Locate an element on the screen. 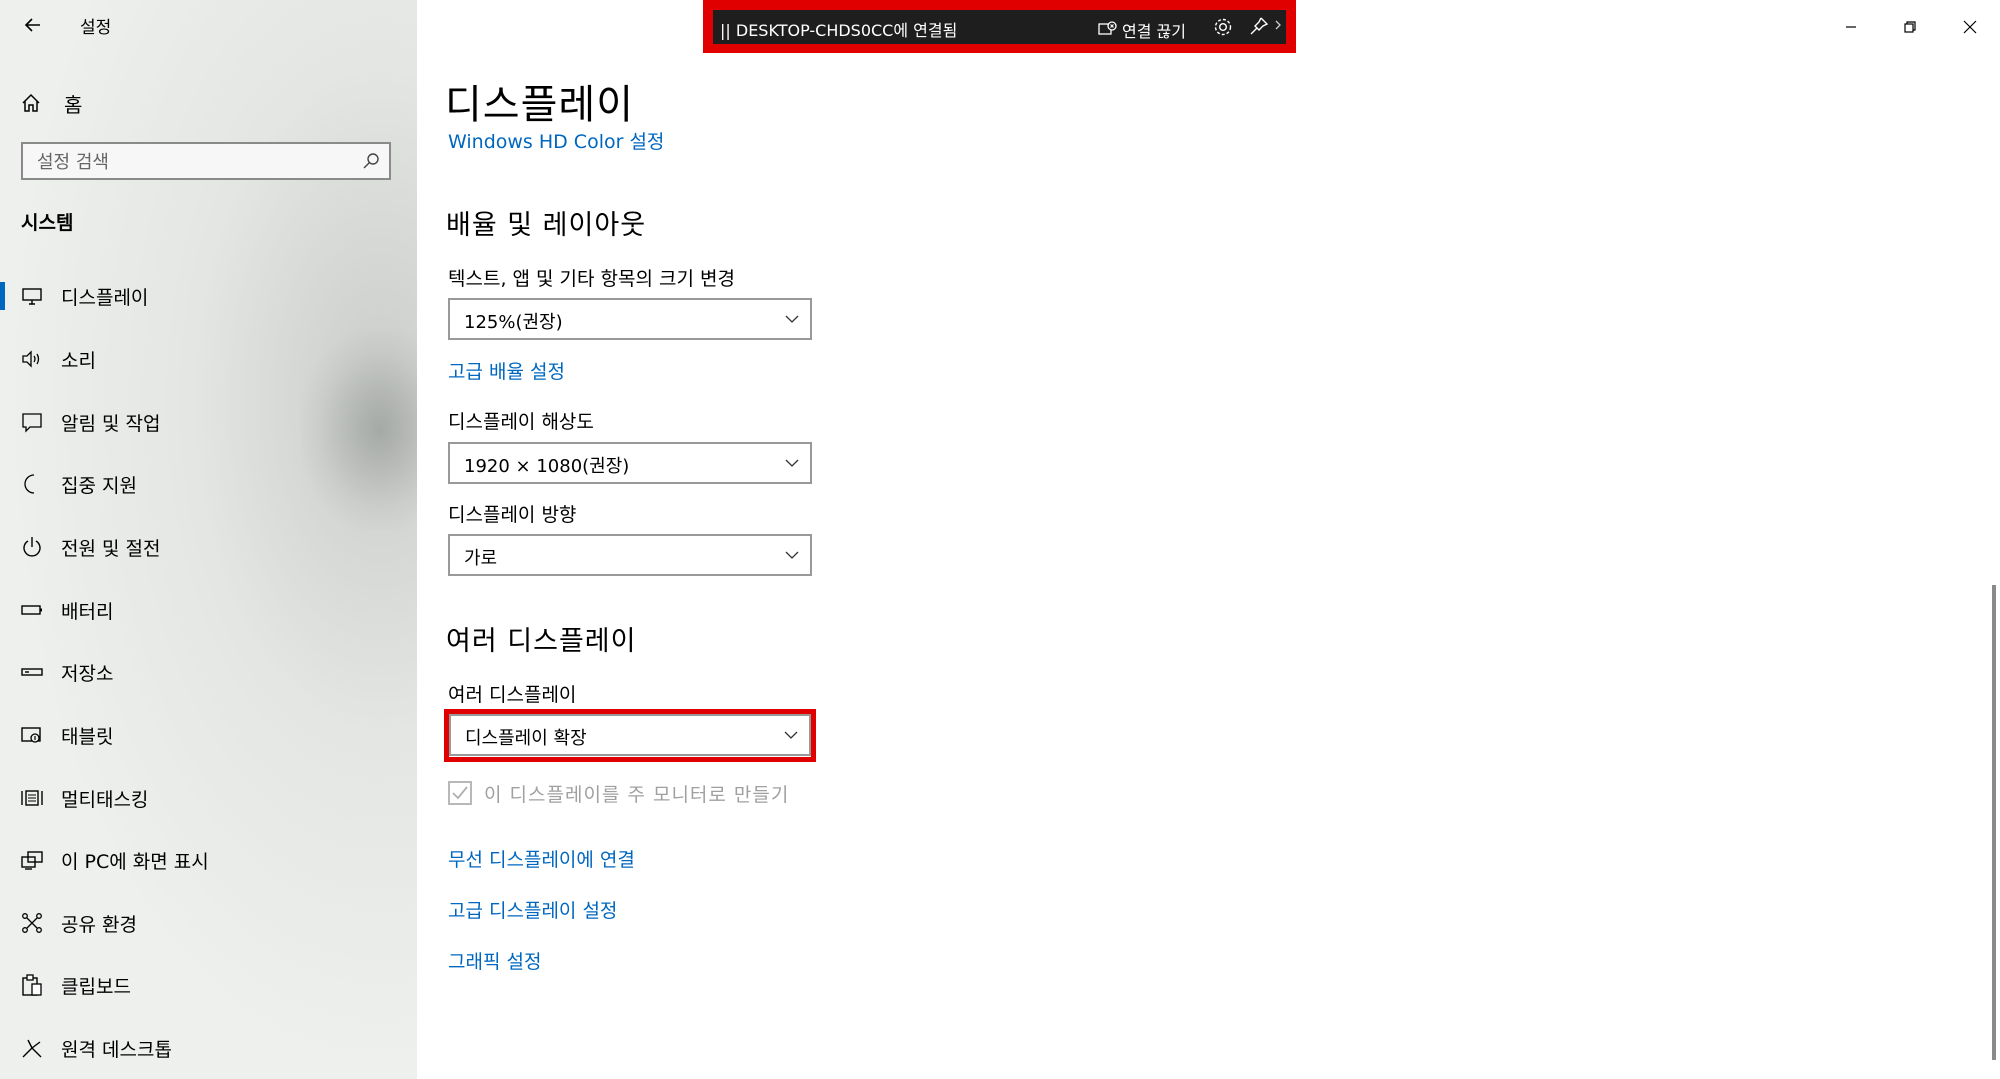  main-display-checkbox-row: 이 디스플레이를 주 모니터로 만들기 is located at coordinates (618, 793).